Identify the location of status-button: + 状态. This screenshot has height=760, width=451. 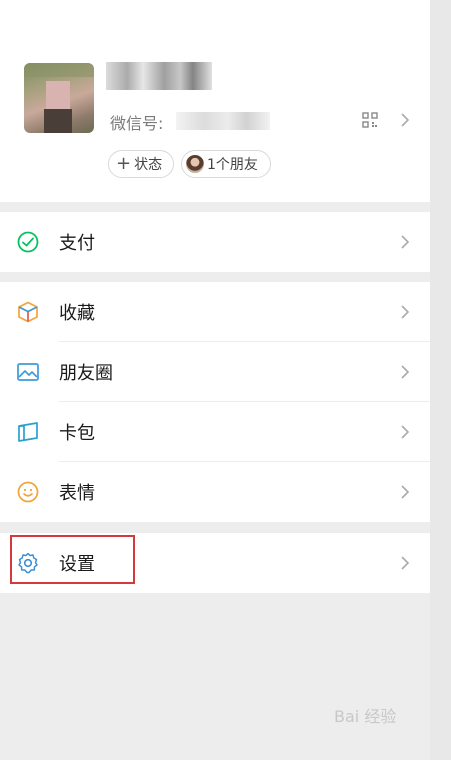
(141, 164).